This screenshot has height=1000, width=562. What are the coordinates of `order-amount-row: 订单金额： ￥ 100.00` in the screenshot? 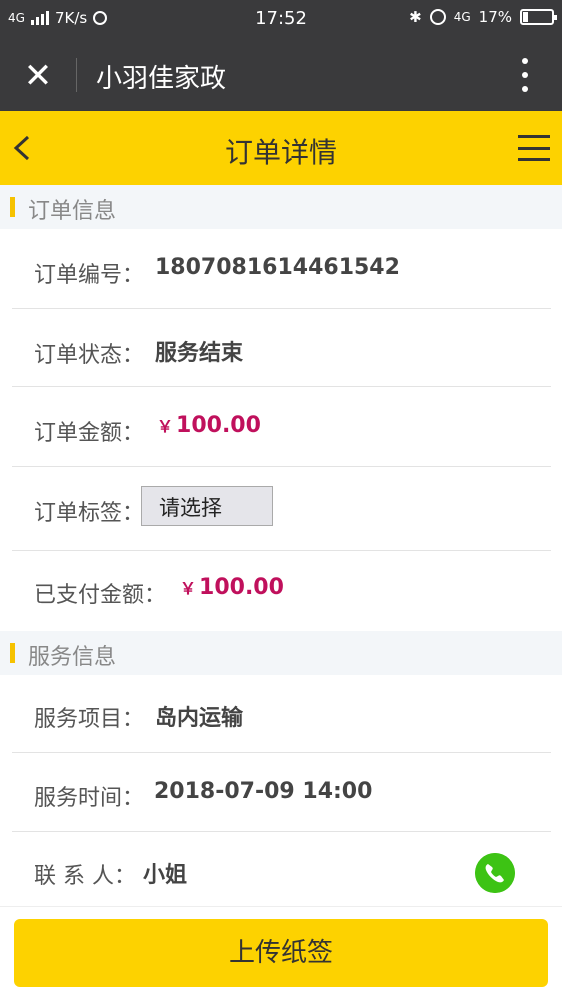 It's located at (281, 427).